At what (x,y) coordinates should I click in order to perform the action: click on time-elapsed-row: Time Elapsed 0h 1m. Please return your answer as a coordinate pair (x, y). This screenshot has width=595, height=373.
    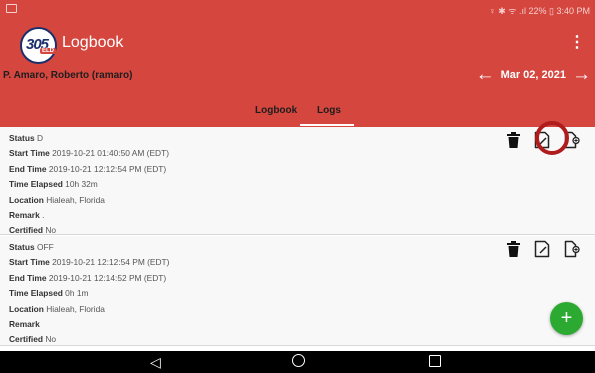
    Looking at the image, I should click on (89, 293).